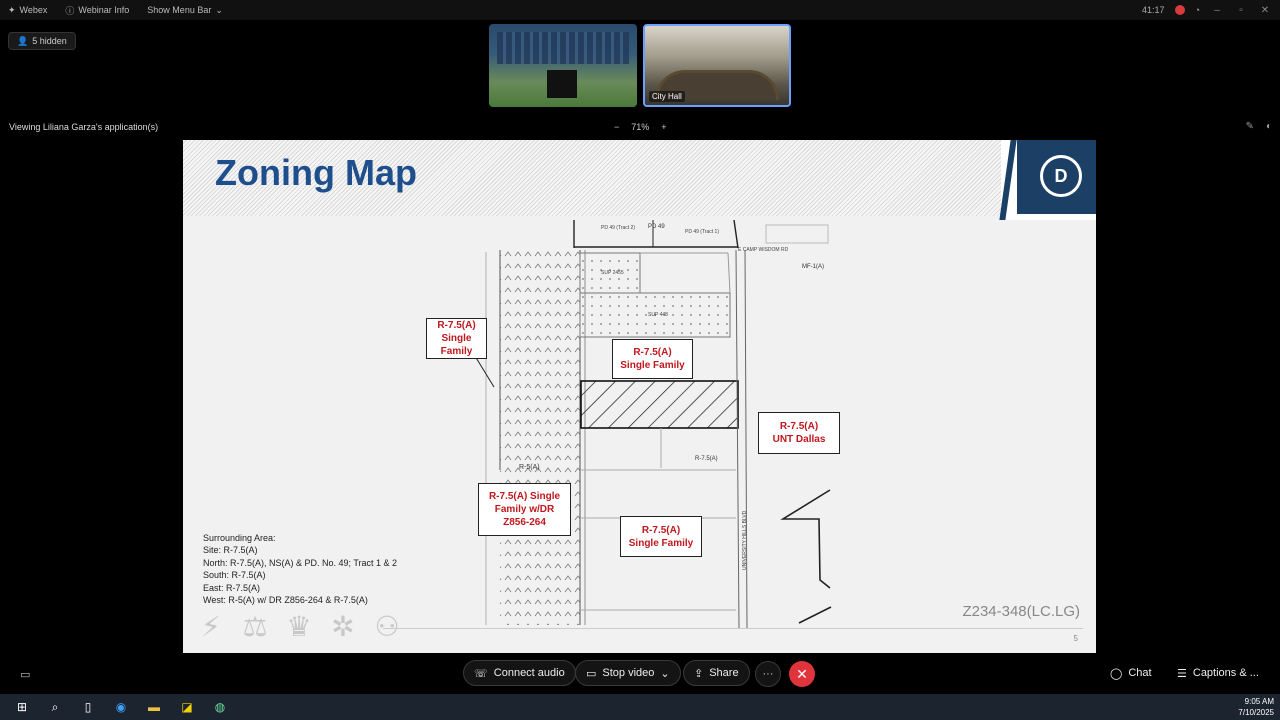  What do you see at coordinates (1207, 10) in the screenshot?
I see `title-bar-right: 41:17 ◔ – ▫ ✕` at bounding box center [1207, 10].